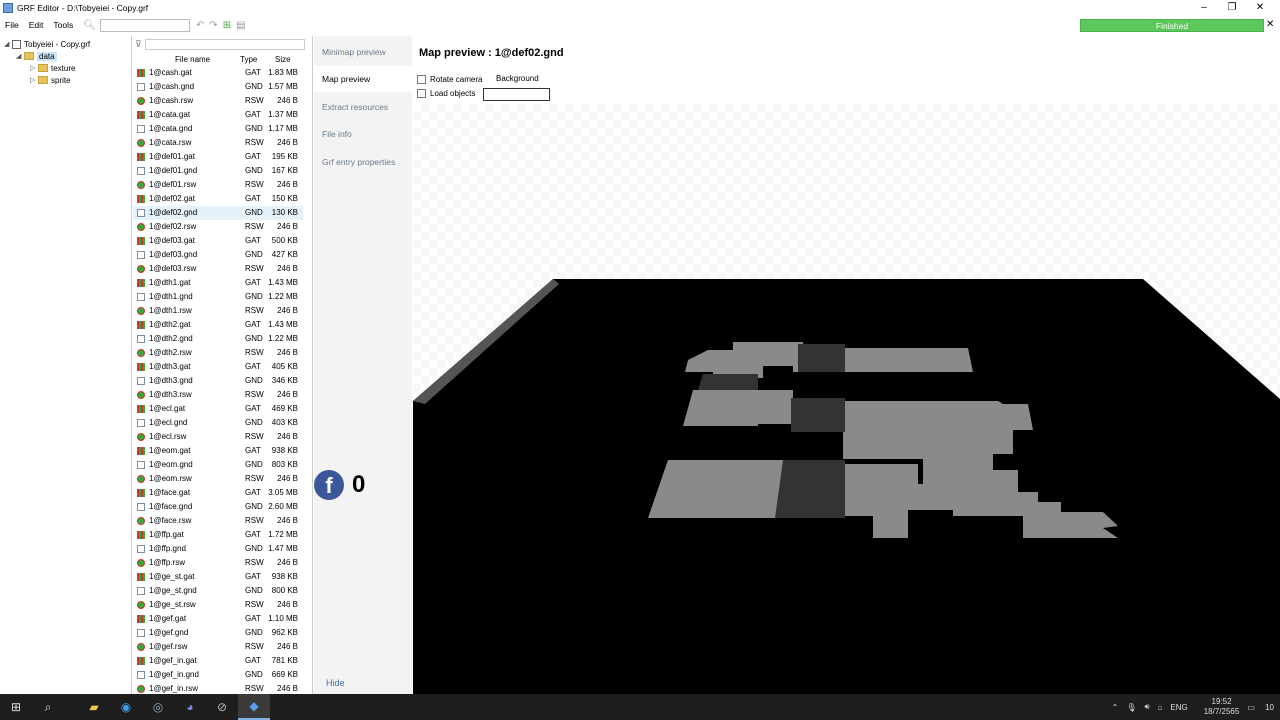 The width and height of the screenshot is (1280, 720). Describe the element at coordinates (218, 647) in the screenshot. I see `table-row: 1@gef.rsw RSW 246 B` at that location.